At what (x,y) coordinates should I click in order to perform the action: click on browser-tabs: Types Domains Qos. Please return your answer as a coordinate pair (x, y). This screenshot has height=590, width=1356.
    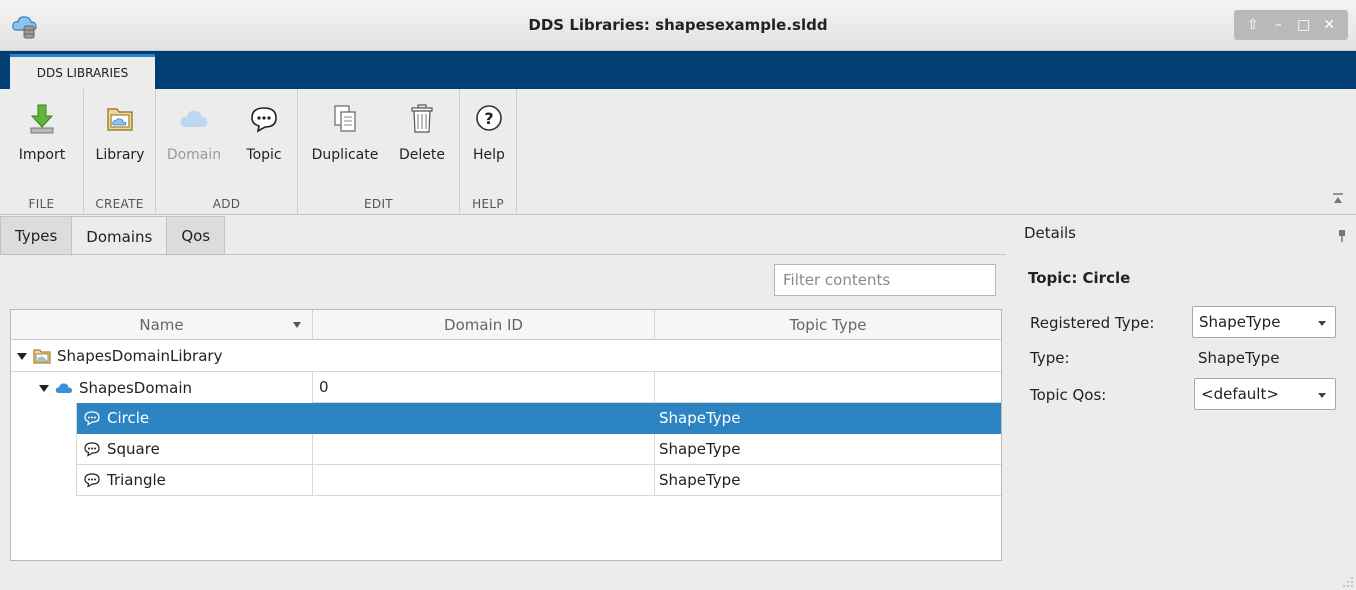
    Looking at the image, I should click on (113, 236).